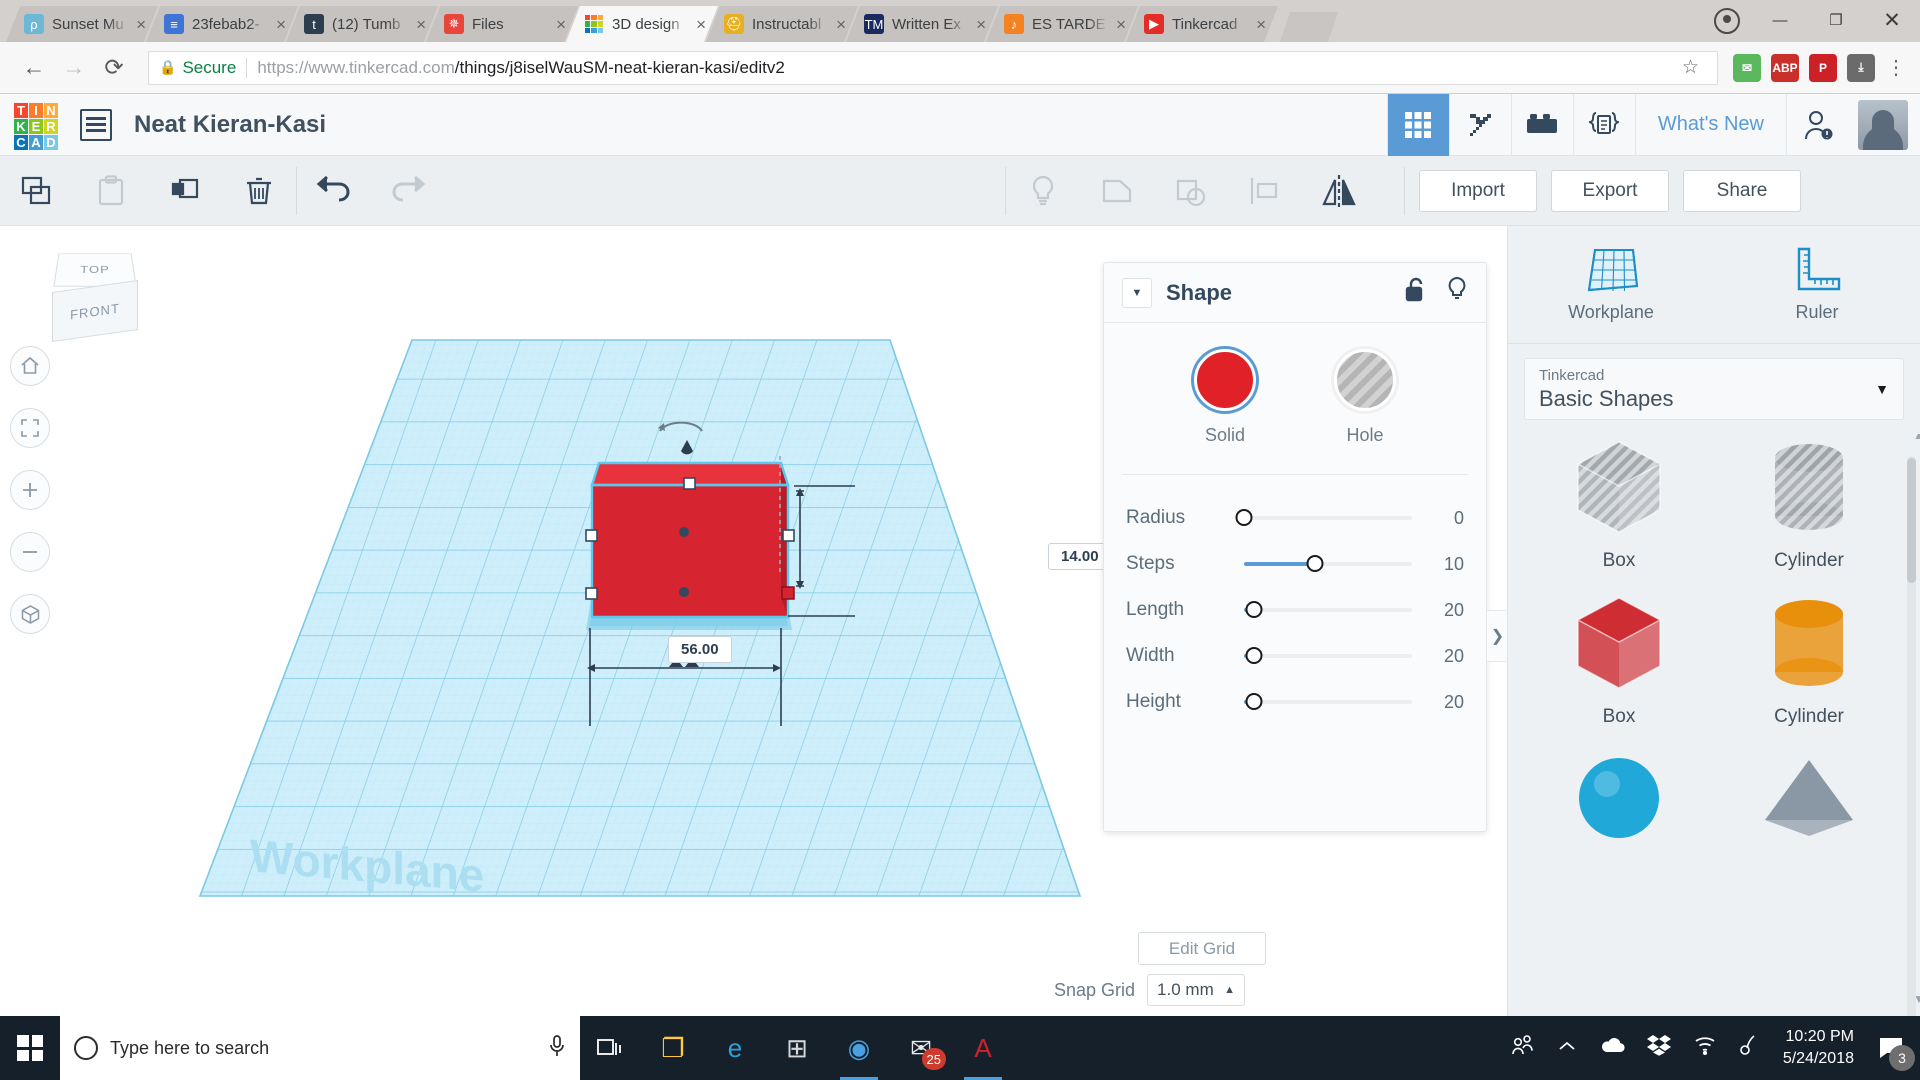 This screenshot has height=1080, width=1920. What do you see at coordinates (1861, 67) in the screenshot?
I see `pdf-extension-icon: ⤓` at bounding box center [1861, 67].